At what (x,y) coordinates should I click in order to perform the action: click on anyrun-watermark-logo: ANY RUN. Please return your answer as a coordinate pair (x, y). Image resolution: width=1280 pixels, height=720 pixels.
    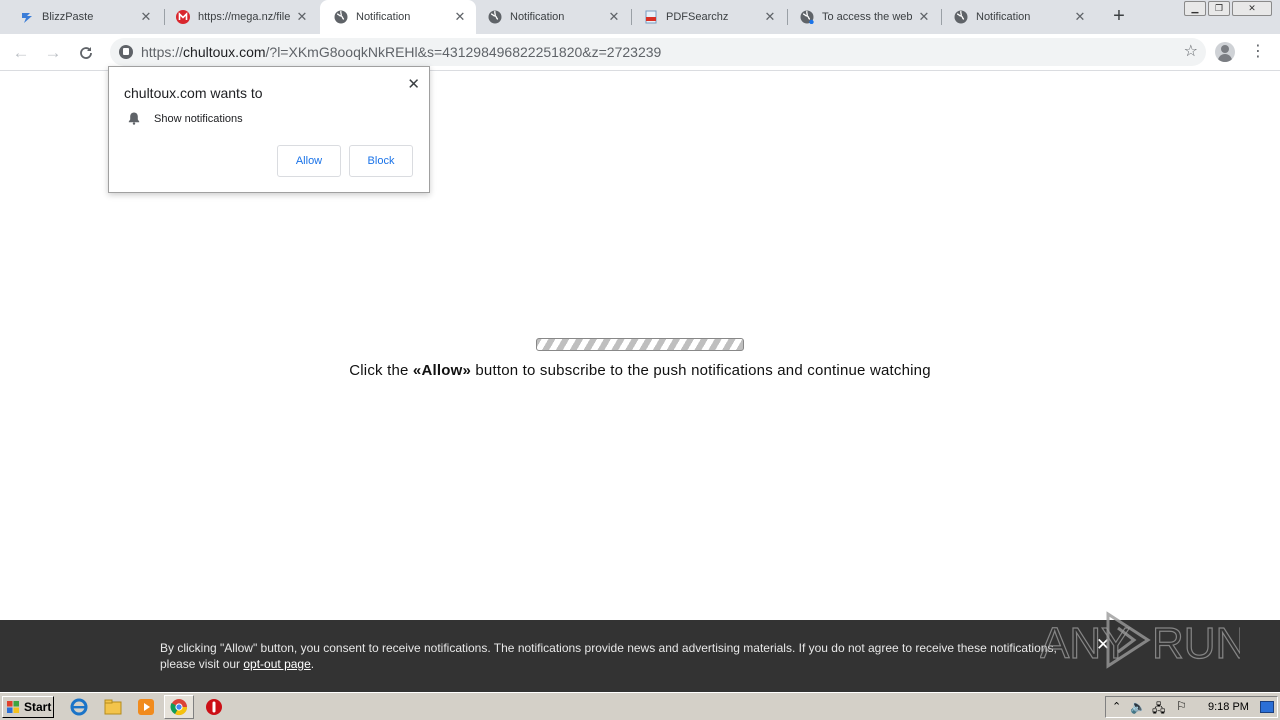
    Looking at the image, I should click on (1140, 640).